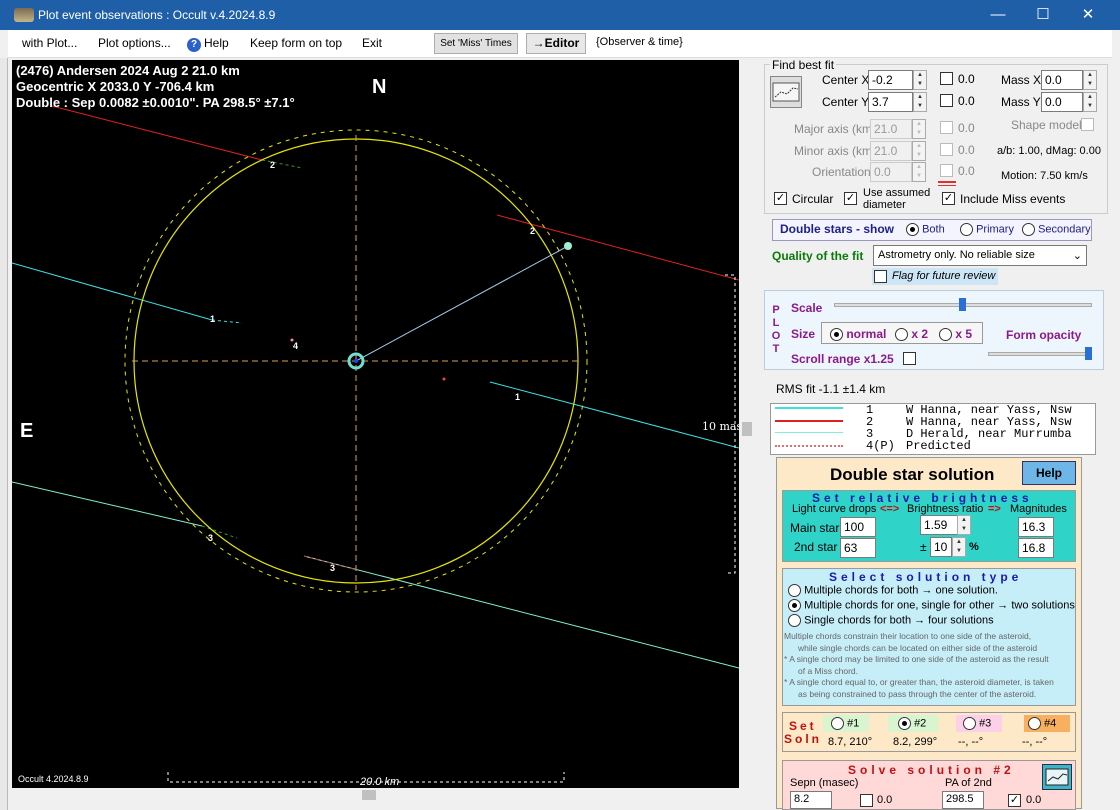 This screenshot has height=810, width=1120. What do you see at coordinates (1034, 723) in the screenshot?
I see `soln-4-dot` at bounding box center [1034, 723].